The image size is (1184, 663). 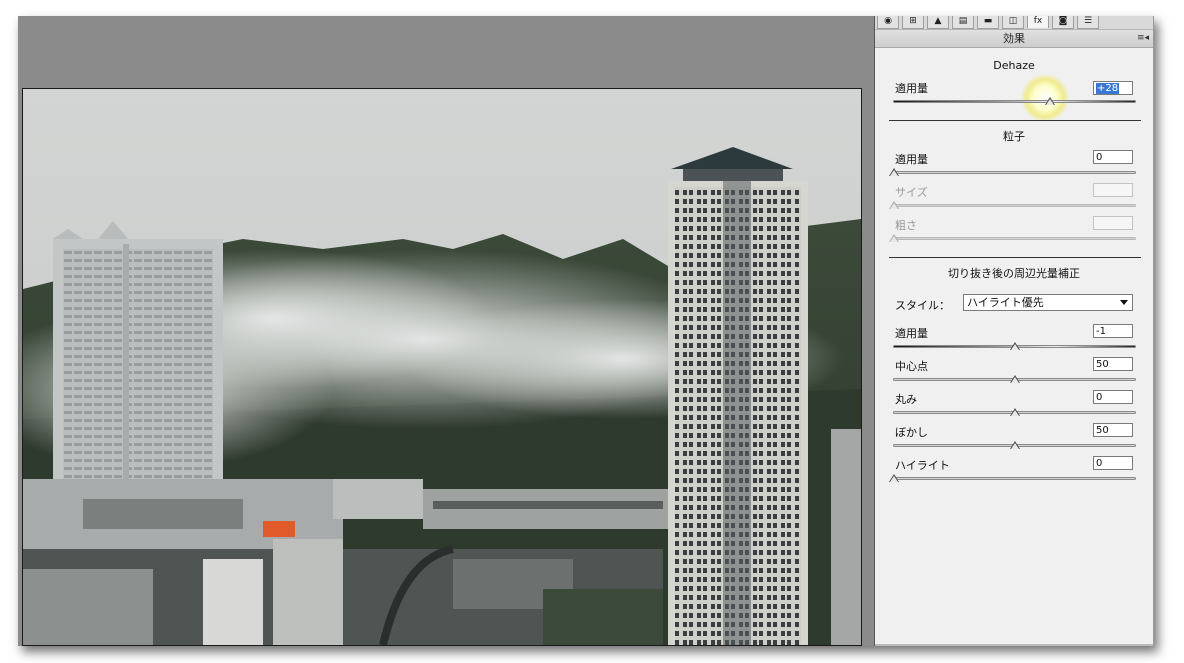 I want to click on vignette-amount-label: 適用量, so click(x=911, y=333).